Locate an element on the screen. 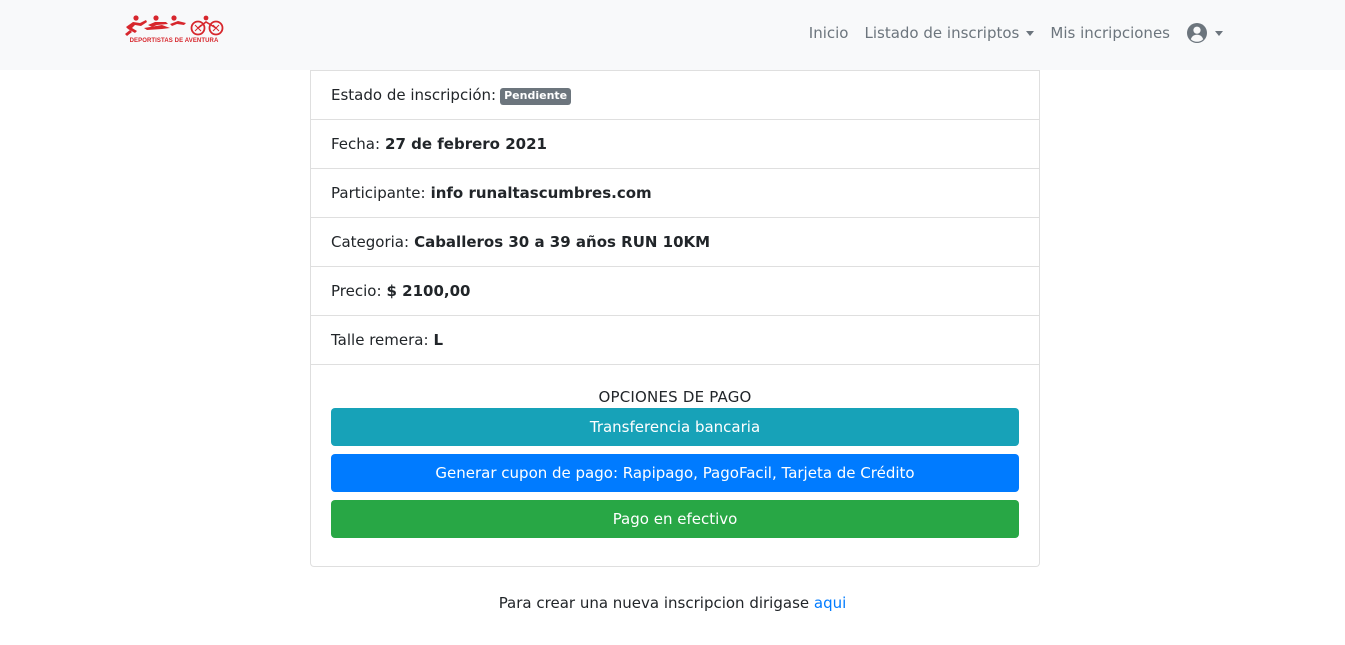 Image resolution: width=1345 pixels, height=645 pixels. nav-link-inicio: Inicio is located at coordinates (829, 33).